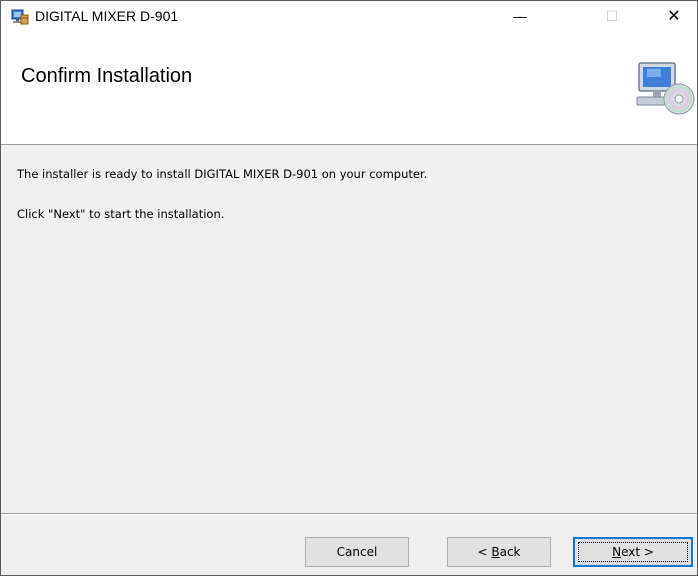 Image resolution: width=698 pixels, height=576 pixels. I want to click on minimize-button: —, so click(520, 16).